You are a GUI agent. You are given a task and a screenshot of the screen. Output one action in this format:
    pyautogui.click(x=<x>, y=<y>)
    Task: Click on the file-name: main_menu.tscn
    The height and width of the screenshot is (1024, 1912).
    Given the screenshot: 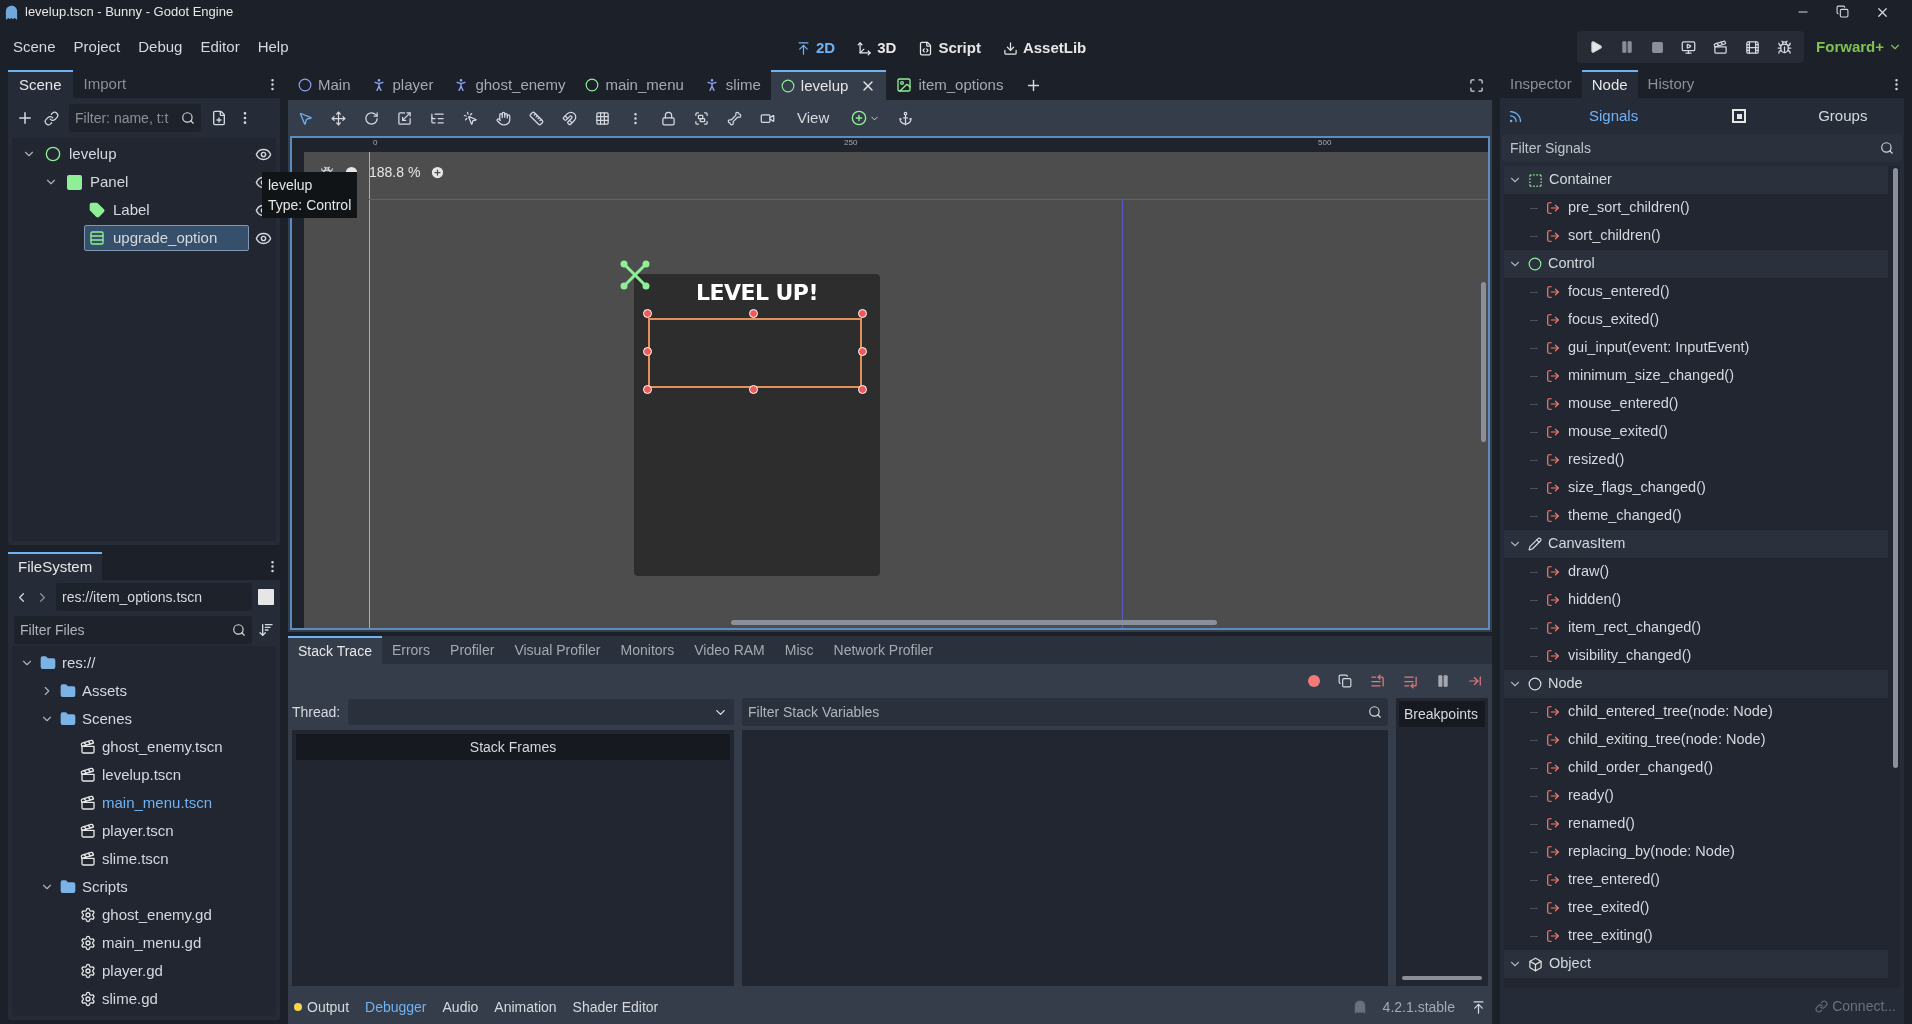 What is the action you would take?
    pyautogui.click(x=157, y=803)
    